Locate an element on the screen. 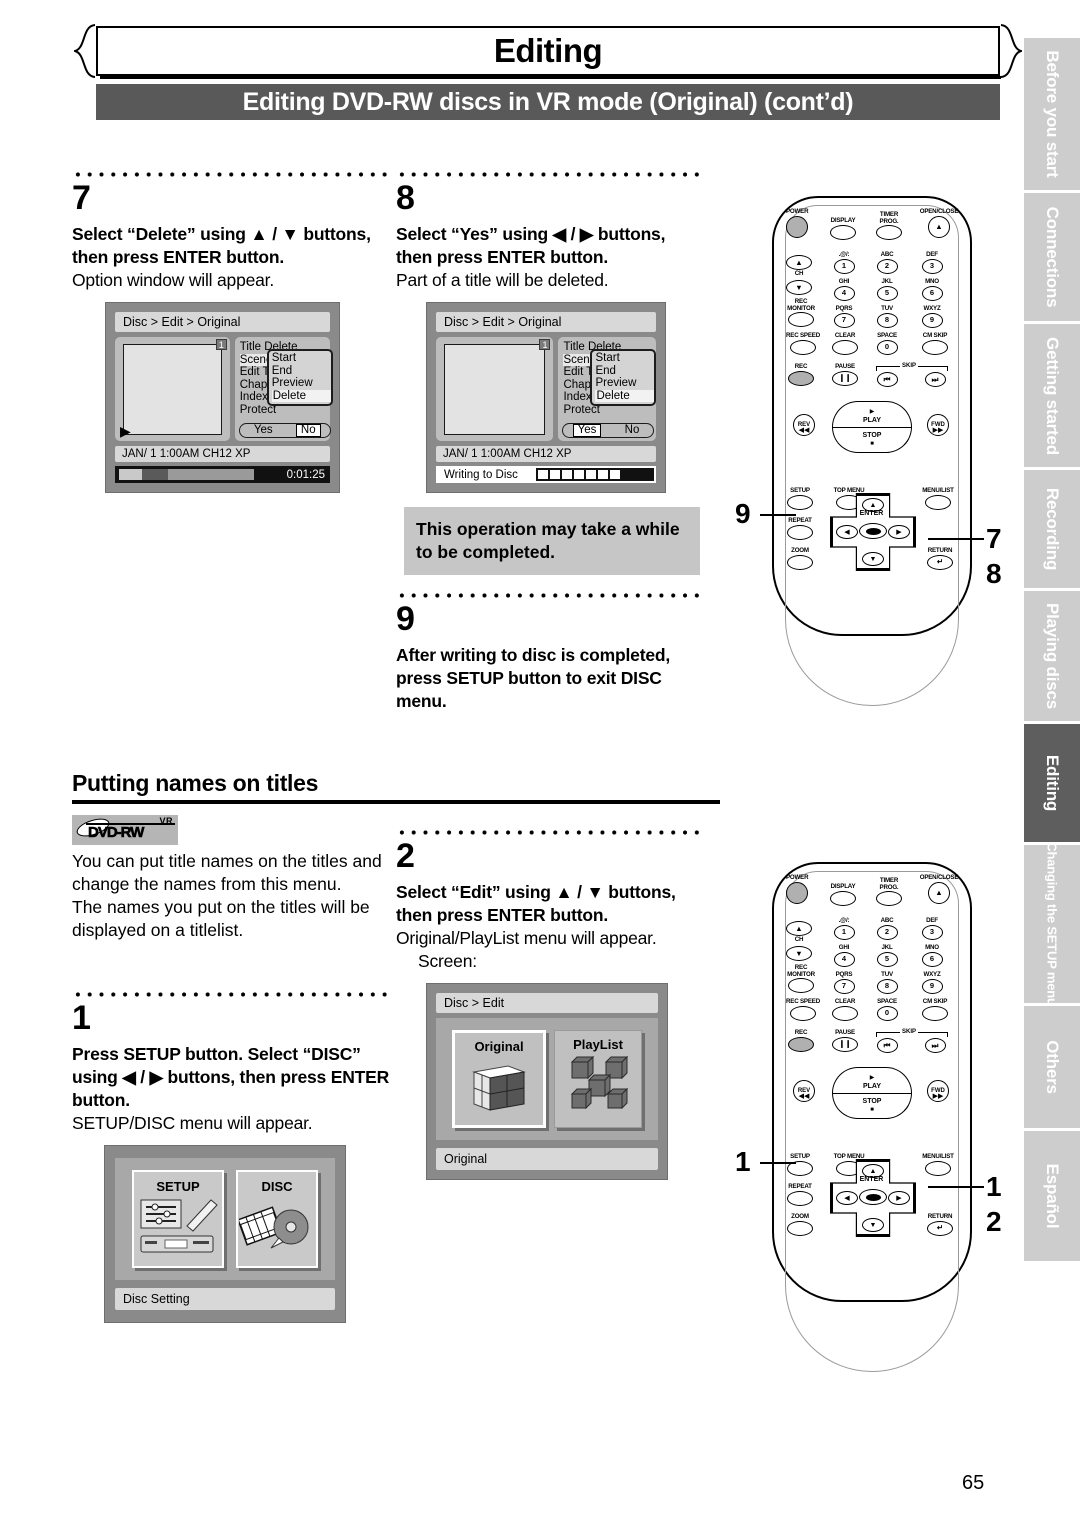  tab-getting-started: Getting started is located at coordinates (1052, 395).